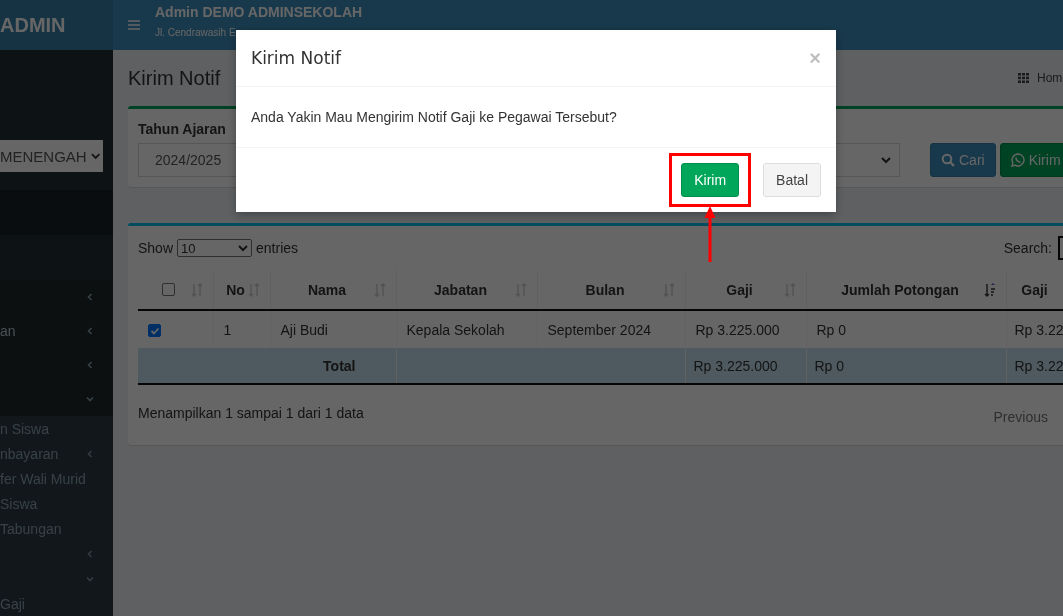 The width and height of the screenshot is (1063, 616). Describe the element at coordinates (1027, 248) in the screenshot. I see `search-label: Search:` at that location.